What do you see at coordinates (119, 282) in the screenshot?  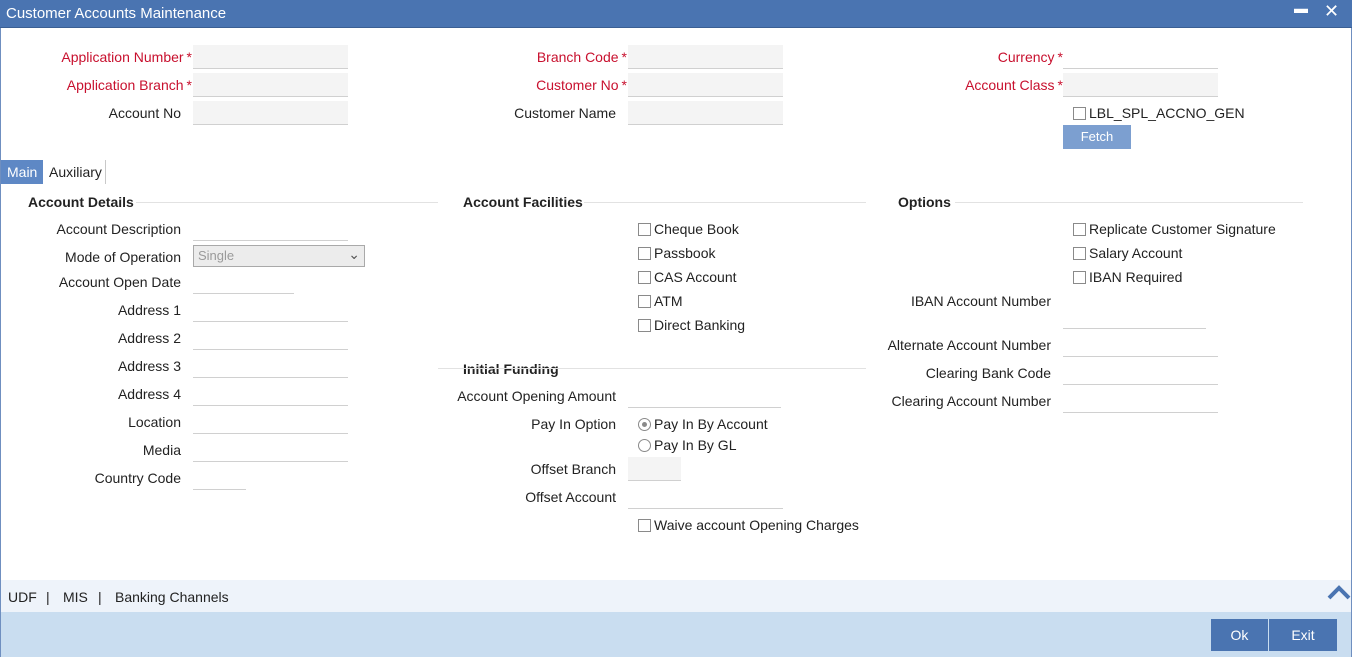 I see `account-open-date-label: Account Open Date` at bounding box center [119, 282].